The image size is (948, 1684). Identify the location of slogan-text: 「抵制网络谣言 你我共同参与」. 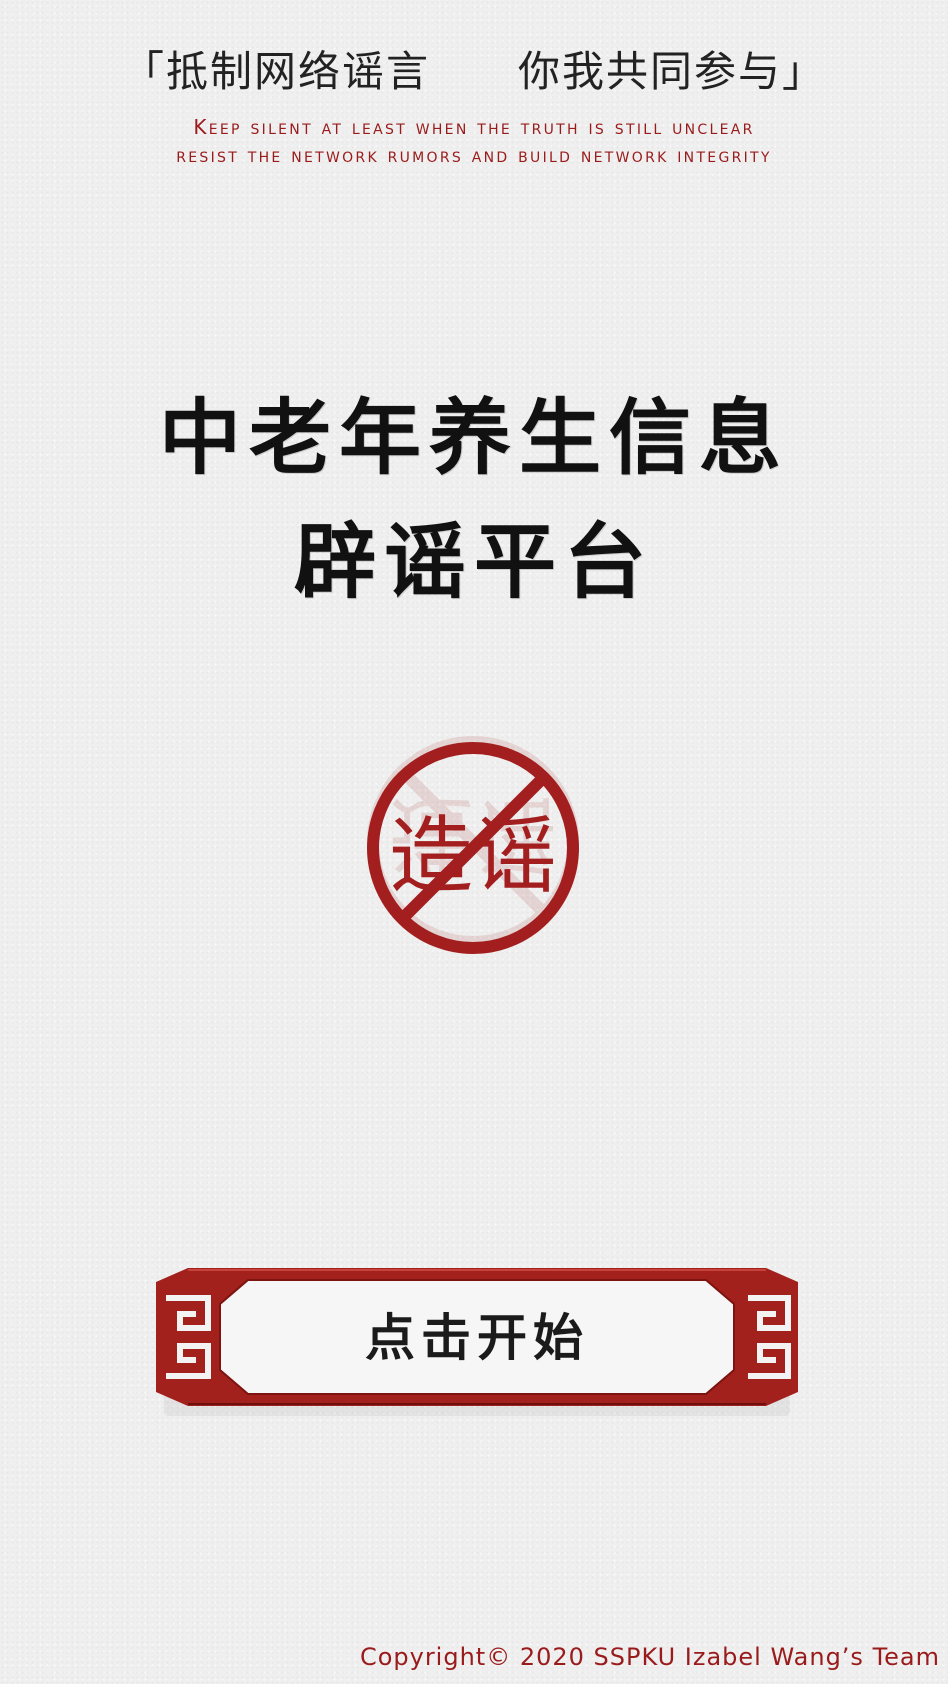
(473, 71).